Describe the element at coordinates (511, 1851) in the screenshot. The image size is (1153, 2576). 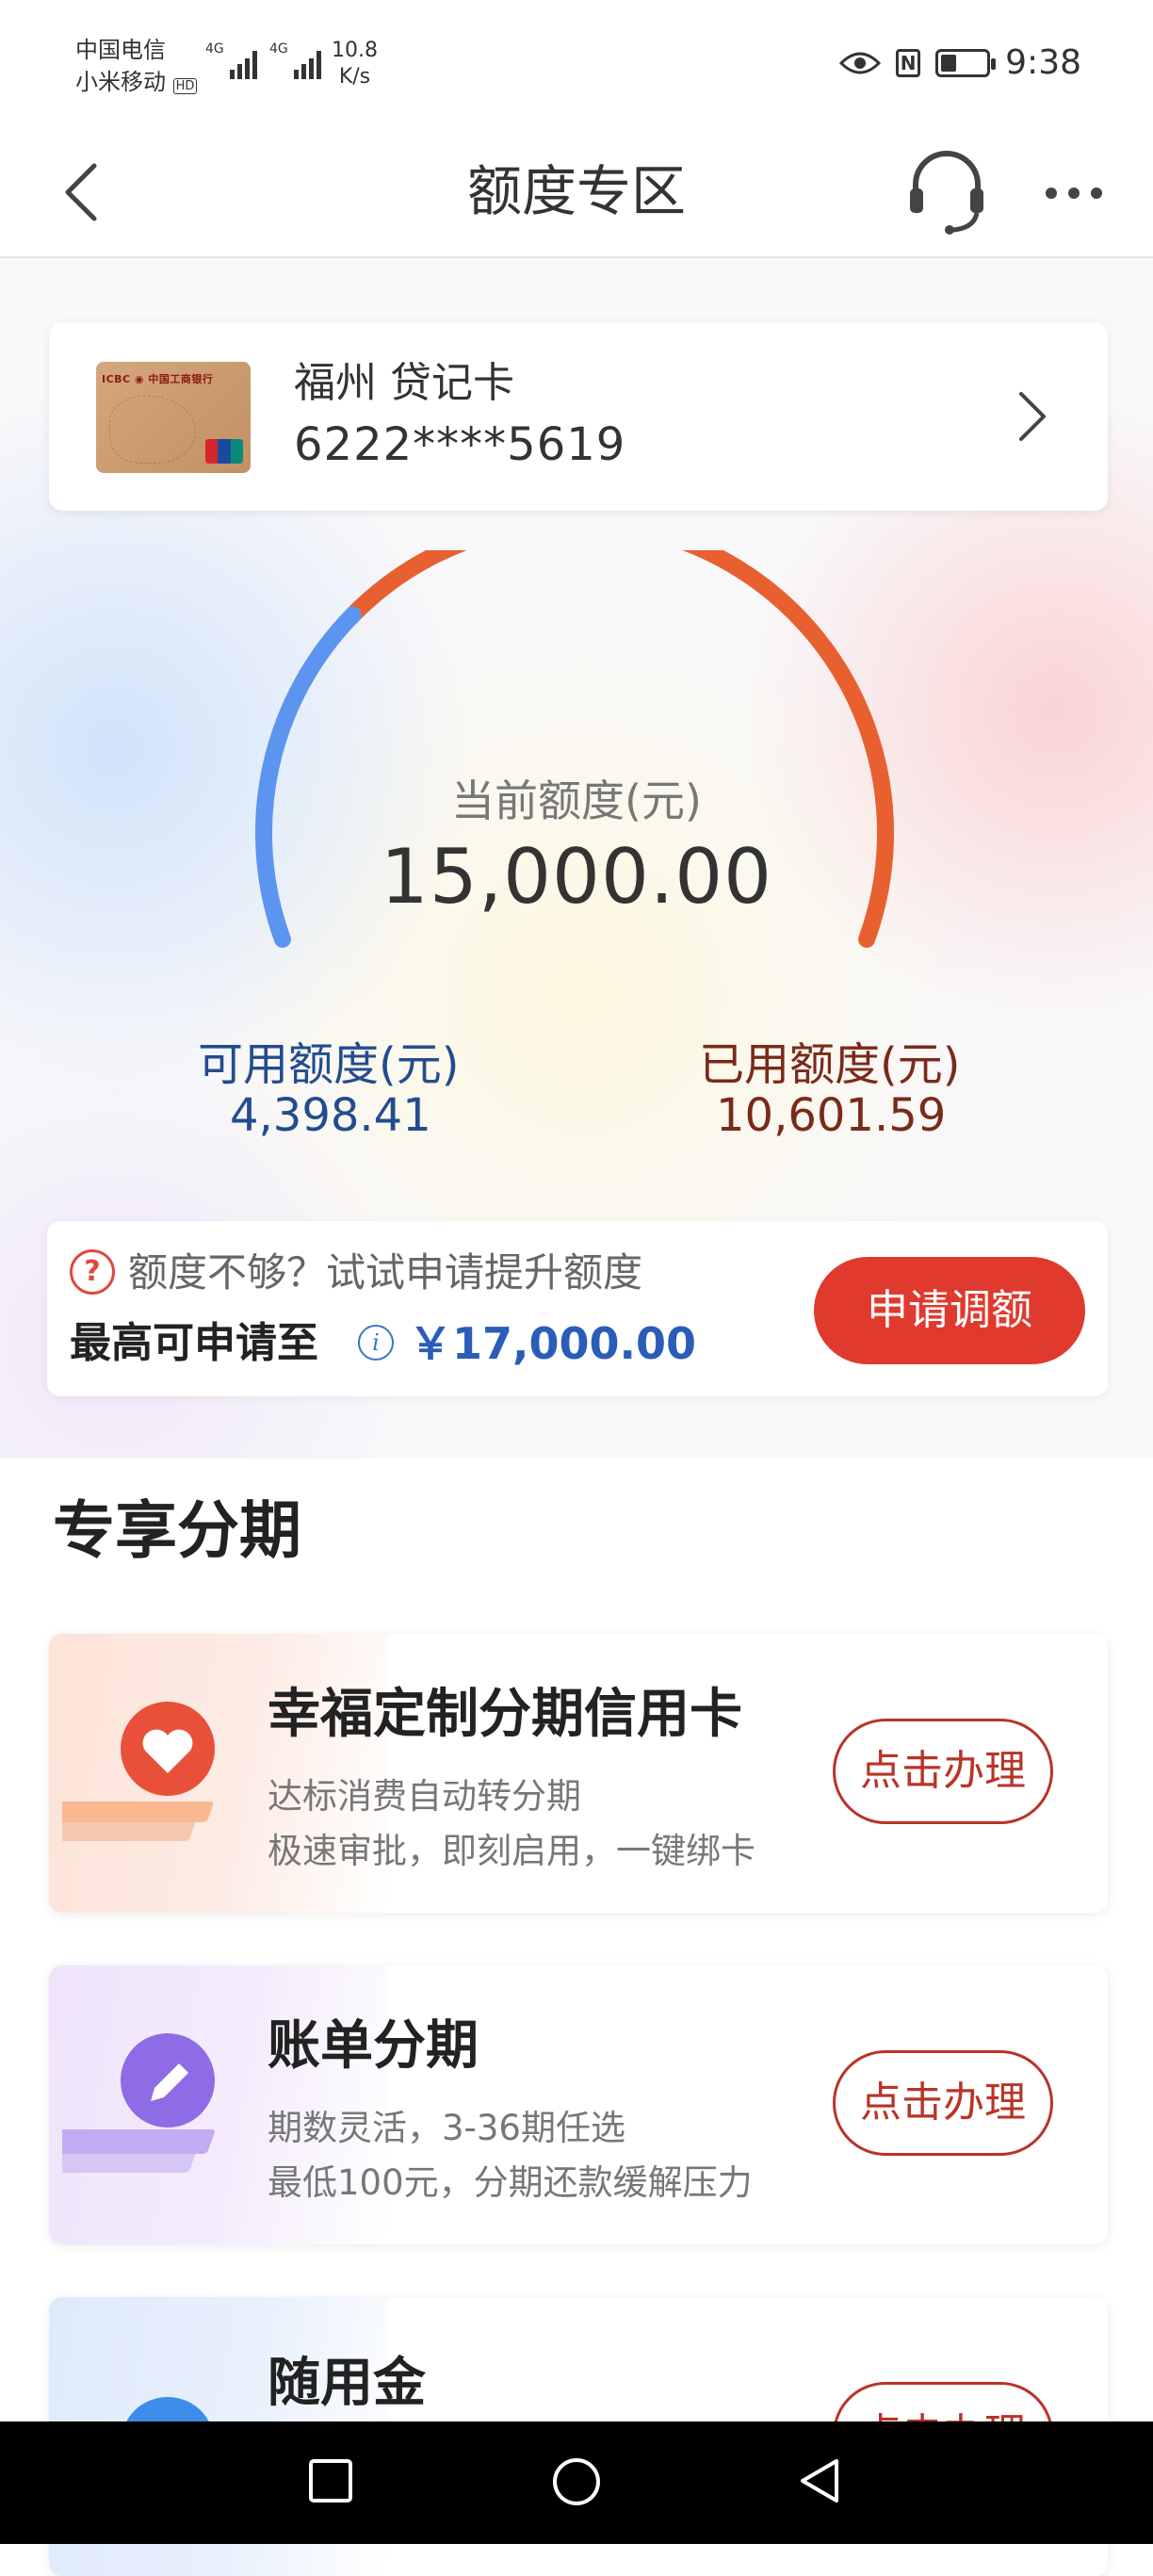
I see `offer-desc-2: 极速审批，即刻启用，一键绑卡` at that location.